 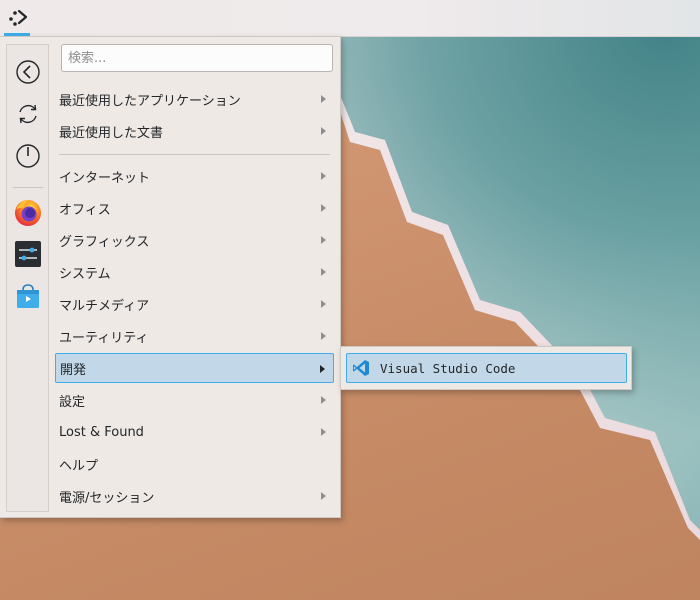 I want to click on fav-refresh, so click(x=27, y=114).